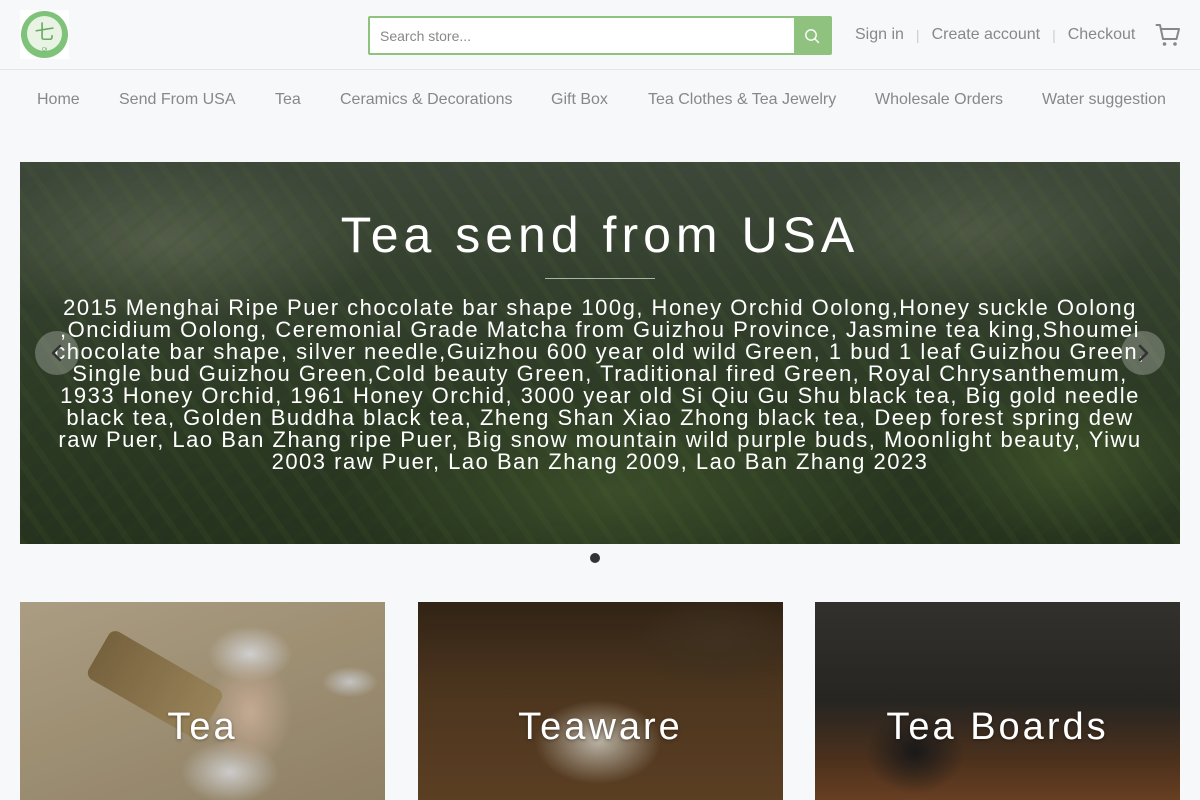 This screenshot has width=1200, height=800. What do you see at coordinates (426, 100) in the screenshot?
I see `nav-item-ceramics: Ceramics & Decorations` at bounding box center [426, 100].